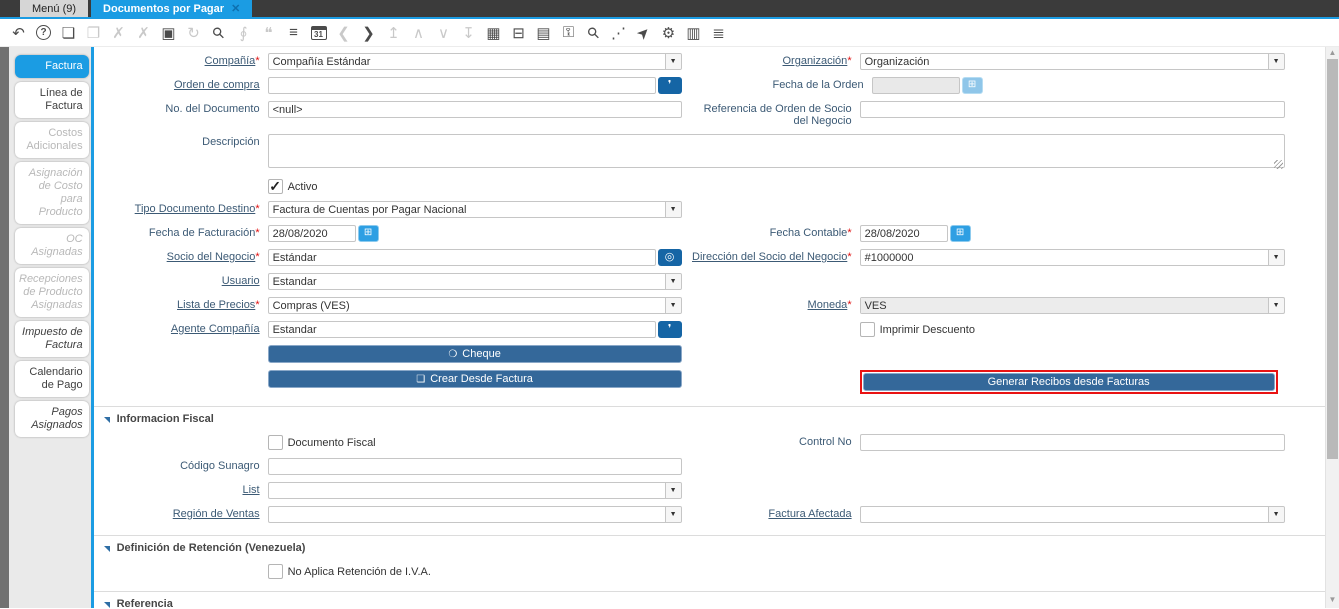 The width and height of the screenshot is (1339, 609). What do you see at coordinates (718, 32) in the screenshot?
I see `print-preview-icon: ≣` at bounding box center [718, 32].